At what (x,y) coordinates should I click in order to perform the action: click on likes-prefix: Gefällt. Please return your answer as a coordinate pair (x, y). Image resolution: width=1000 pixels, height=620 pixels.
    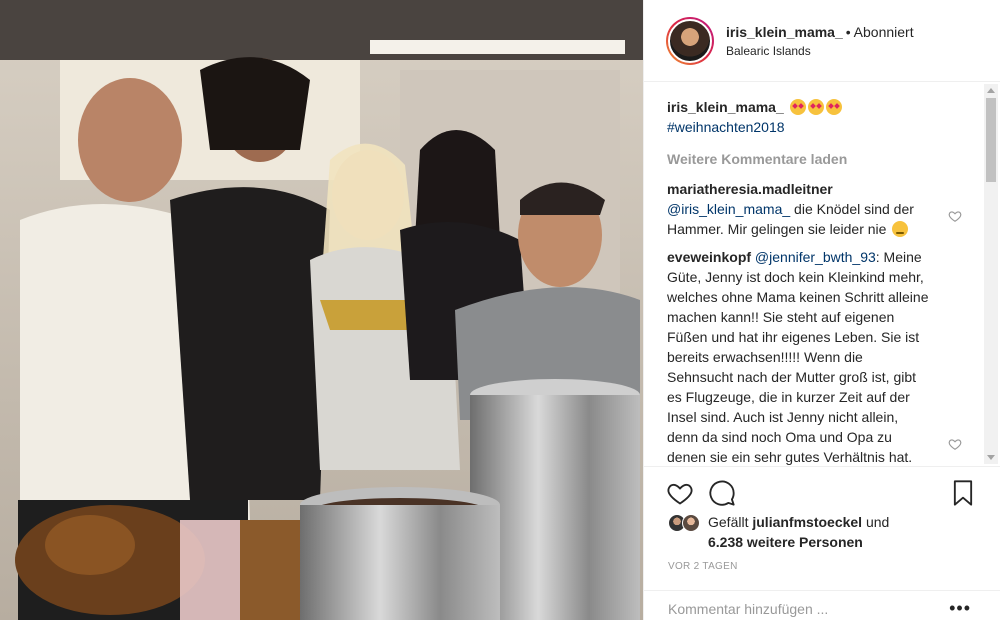
    Looking at the image, I should click on (730, 522).